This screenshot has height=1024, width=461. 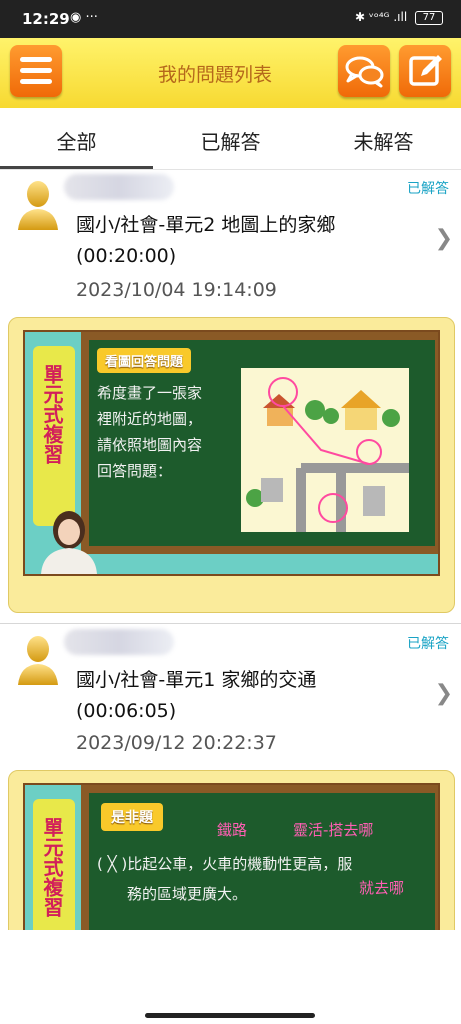 I want to click on question-title: 國小/社會-單元1 家鄉的交通 (00:06:05), so click(x=246, y=696).